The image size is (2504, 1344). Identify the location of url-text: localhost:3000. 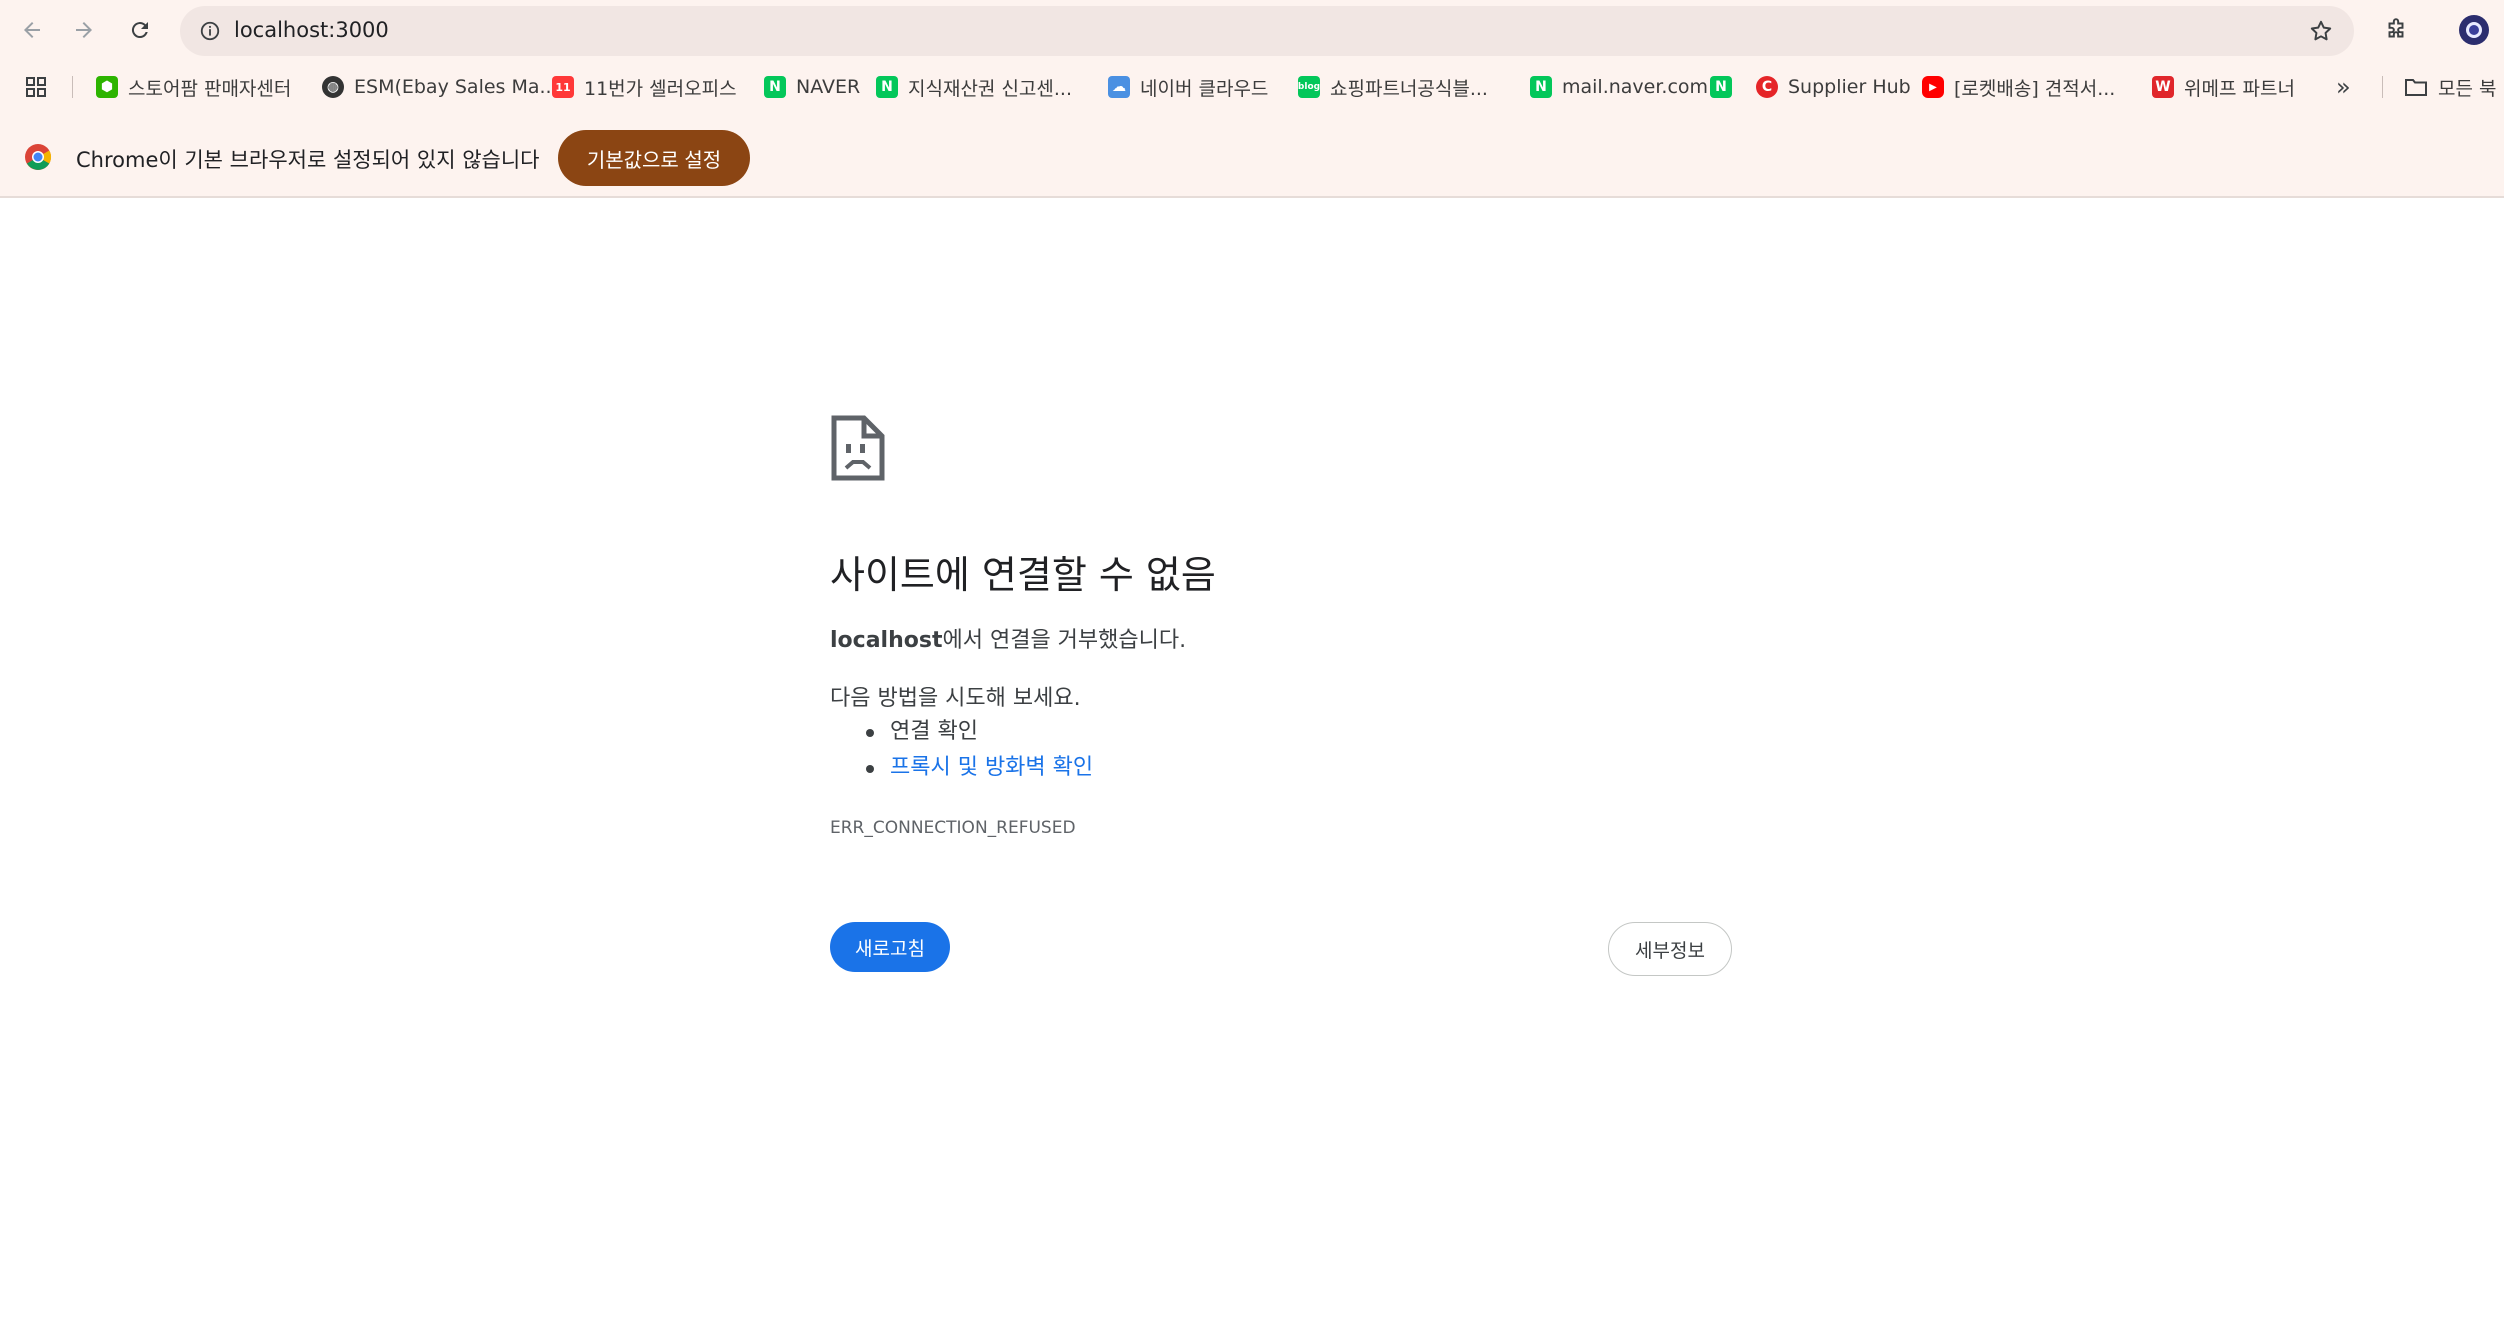
(311, 30).